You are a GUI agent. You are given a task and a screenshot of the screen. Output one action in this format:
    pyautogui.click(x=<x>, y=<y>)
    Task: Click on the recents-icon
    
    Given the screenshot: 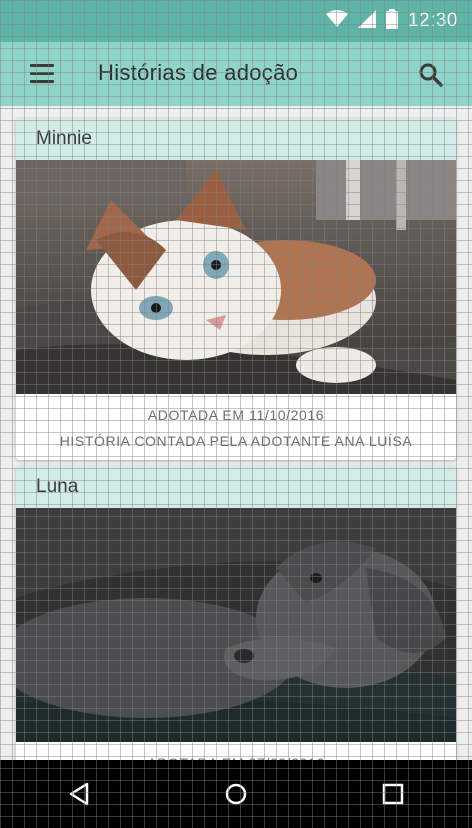 What is the action you would take?
    pyautogui.click(x=393, y=794)
    